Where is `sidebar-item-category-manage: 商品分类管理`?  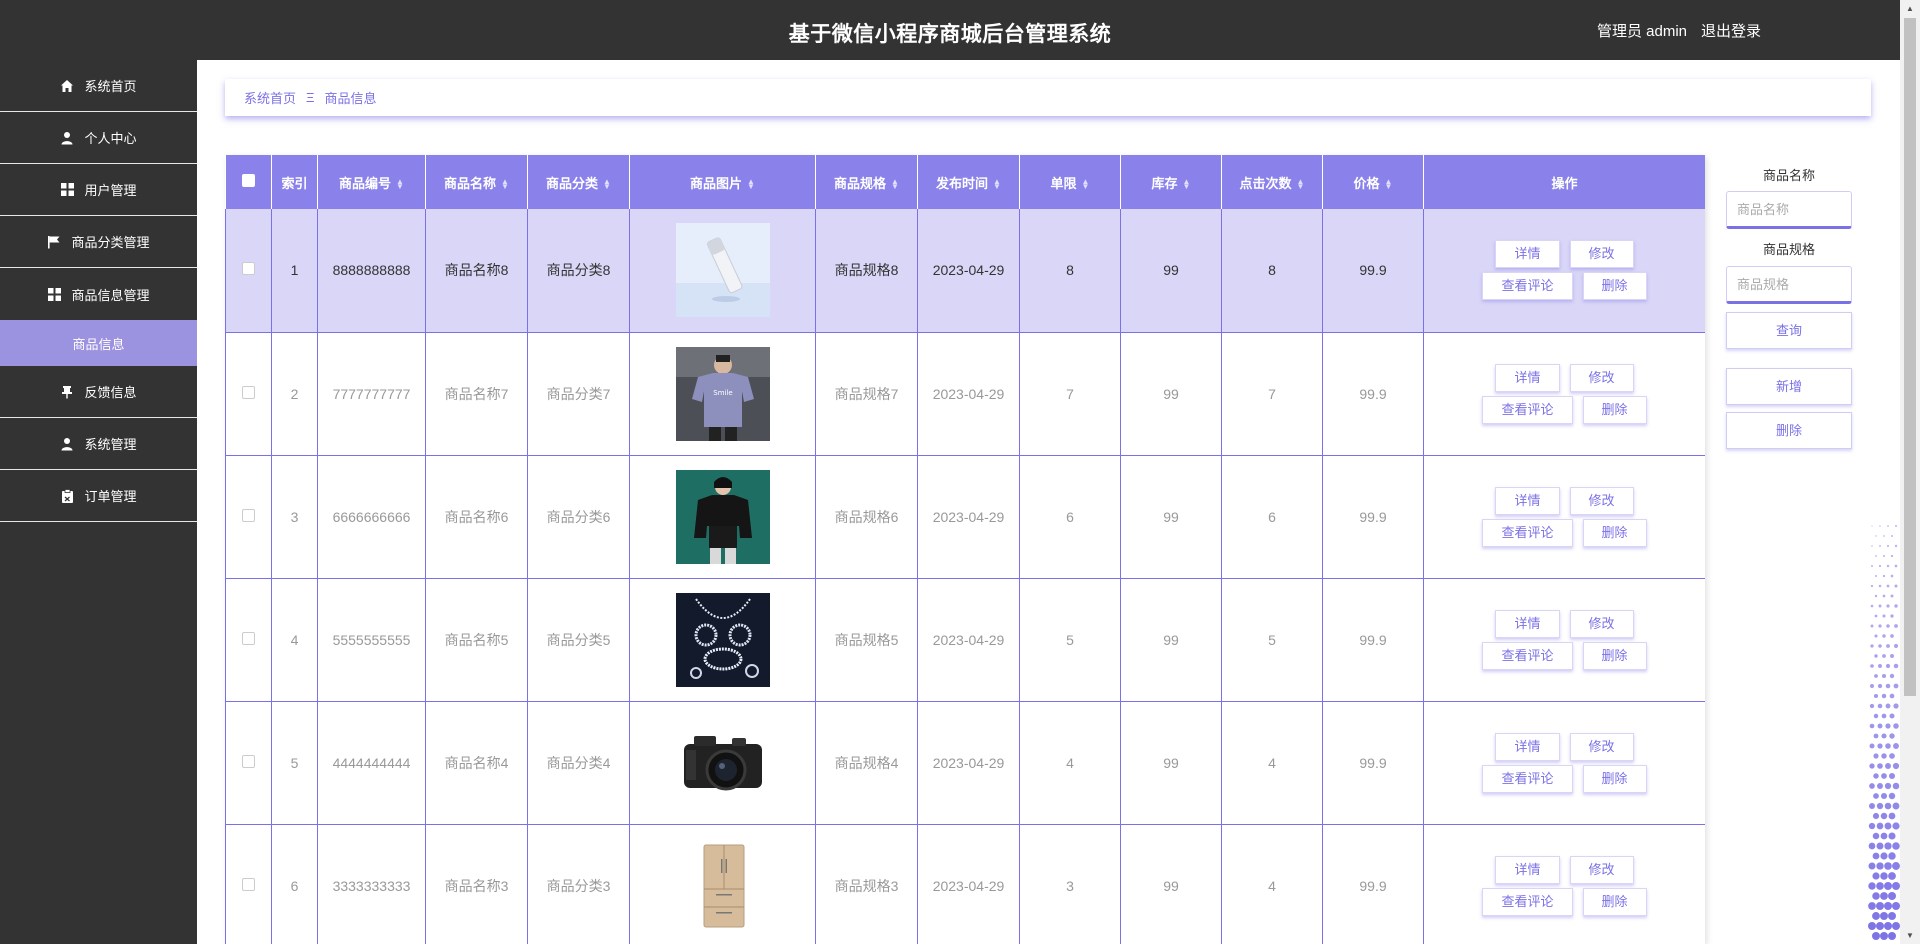 sidebar-item-category-manage: 商品分类管理 is located at coordinates (98, 242).